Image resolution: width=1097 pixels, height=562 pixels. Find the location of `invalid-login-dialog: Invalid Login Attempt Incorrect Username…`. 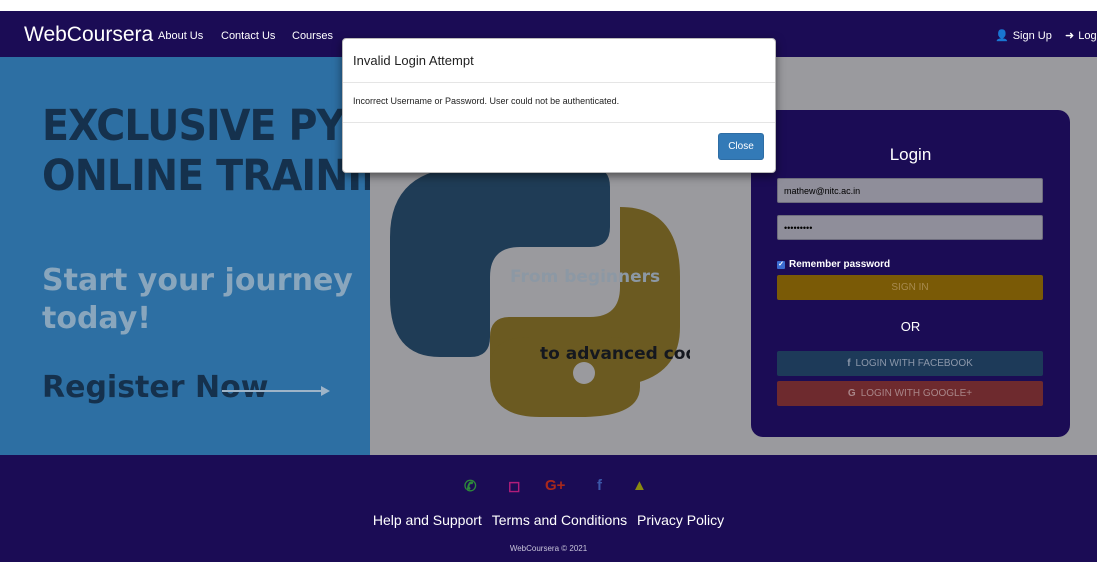

invalid-login-dialog: Invalid Login Attempt Incorrect Username… is located at coordinates (559, 105).